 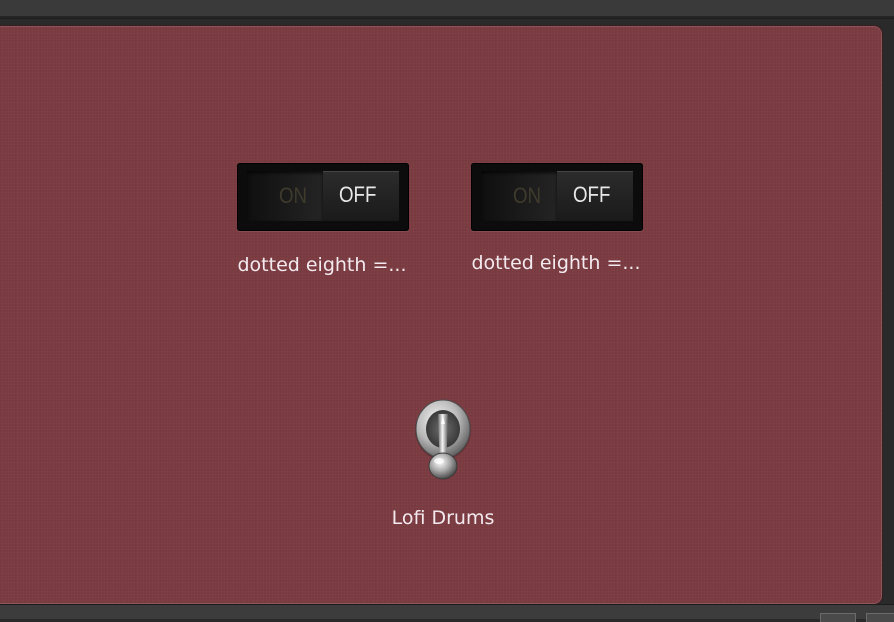 I want to click on top-bar, so click(x=447, y=9).